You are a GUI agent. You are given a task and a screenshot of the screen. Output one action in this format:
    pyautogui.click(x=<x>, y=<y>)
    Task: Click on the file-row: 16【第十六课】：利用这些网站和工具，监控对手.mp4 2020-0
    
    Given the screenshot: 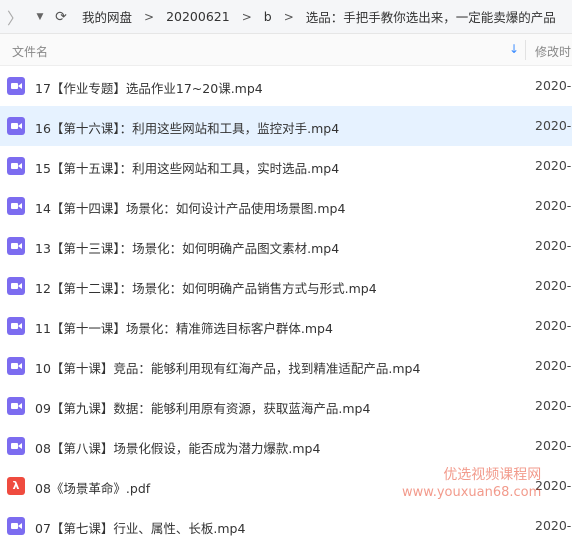 What is the action you would take?
    pyautogui.click(x=286, y=126)
    